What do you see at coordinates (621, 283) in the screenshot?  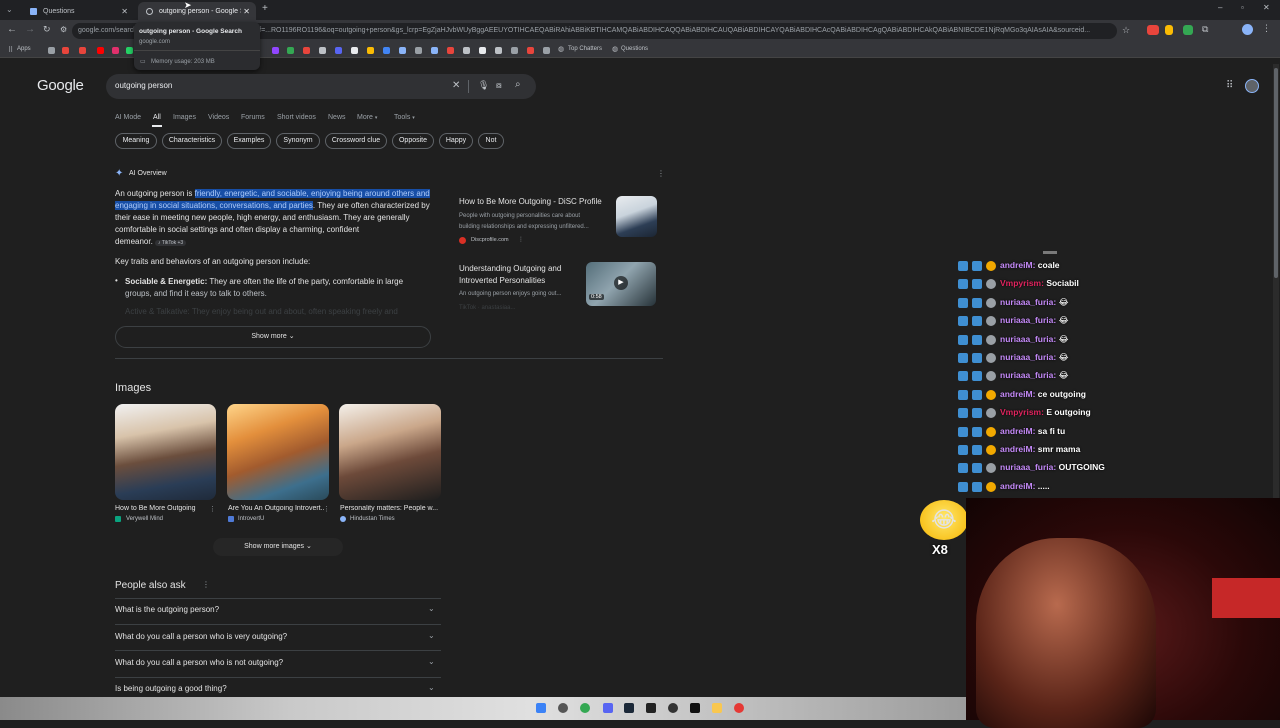 I see `play-icon: ▶` at bounding box center [621, 283].